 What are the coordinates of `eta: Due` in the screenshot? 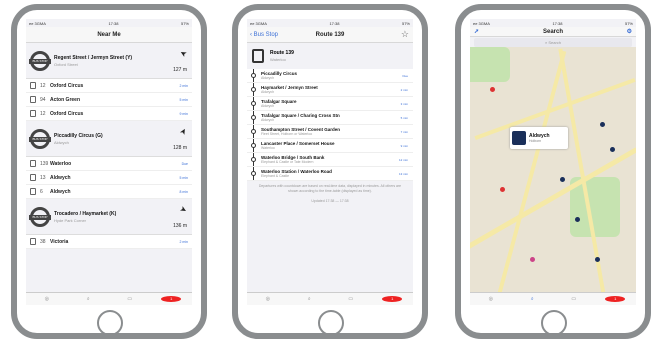 It's located at (405, 76).